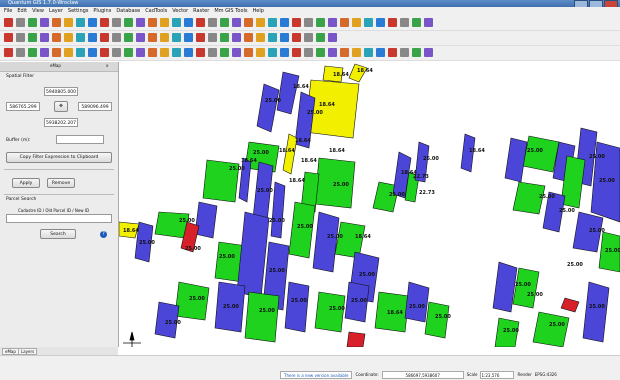 The width and height of the screenshot is (620, 380). Describe the element at coordinates (201, 11) in the screenshot. I see `menu-raster: Raster` at that location.